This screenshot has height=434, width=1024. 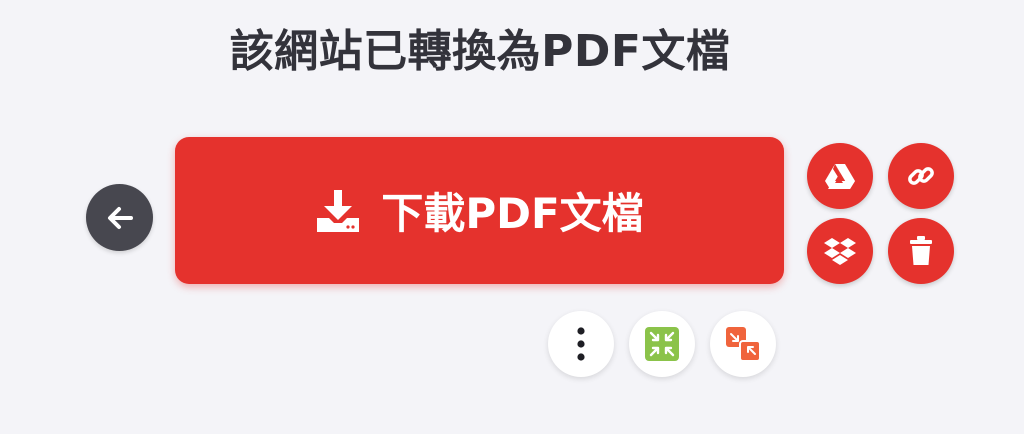 I want to click on dropbox-icon, so click(x=840, y=251).